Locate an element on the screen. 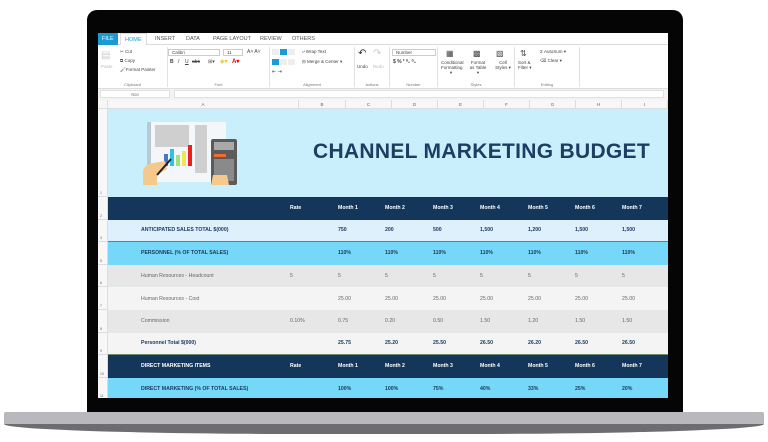 Image resolution: width=768 pixels, height=442 pixels. row-label-cell: DIRECT MARKETING ITEMS is located at coordinates (175, 366).